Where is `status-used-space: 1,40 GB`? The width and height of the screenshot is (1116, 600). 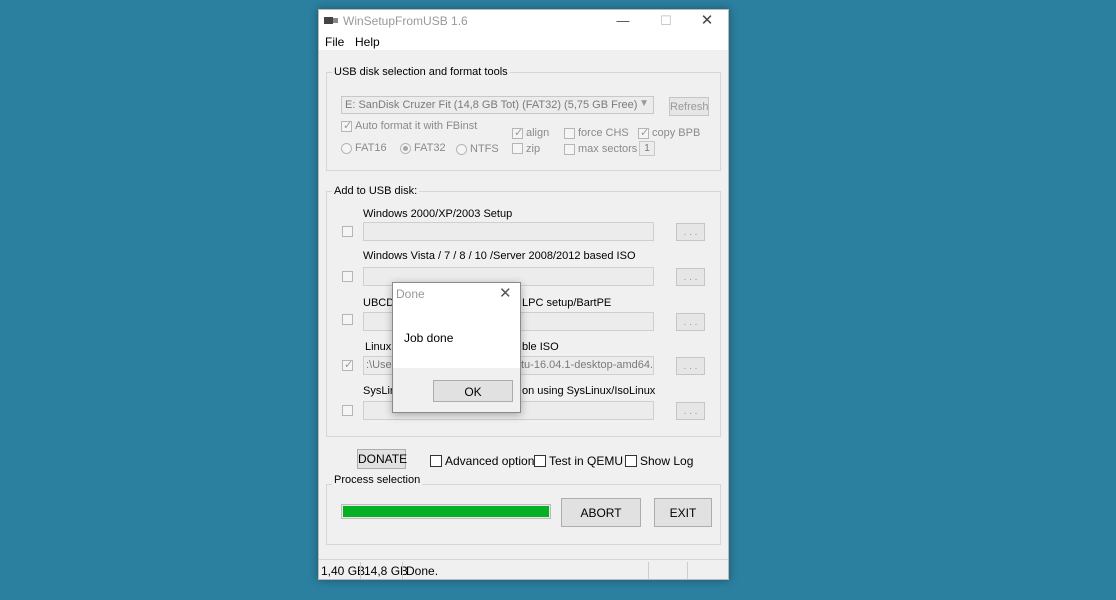 status-used-space: 1,40 GB is located at coordinates (343, 571).